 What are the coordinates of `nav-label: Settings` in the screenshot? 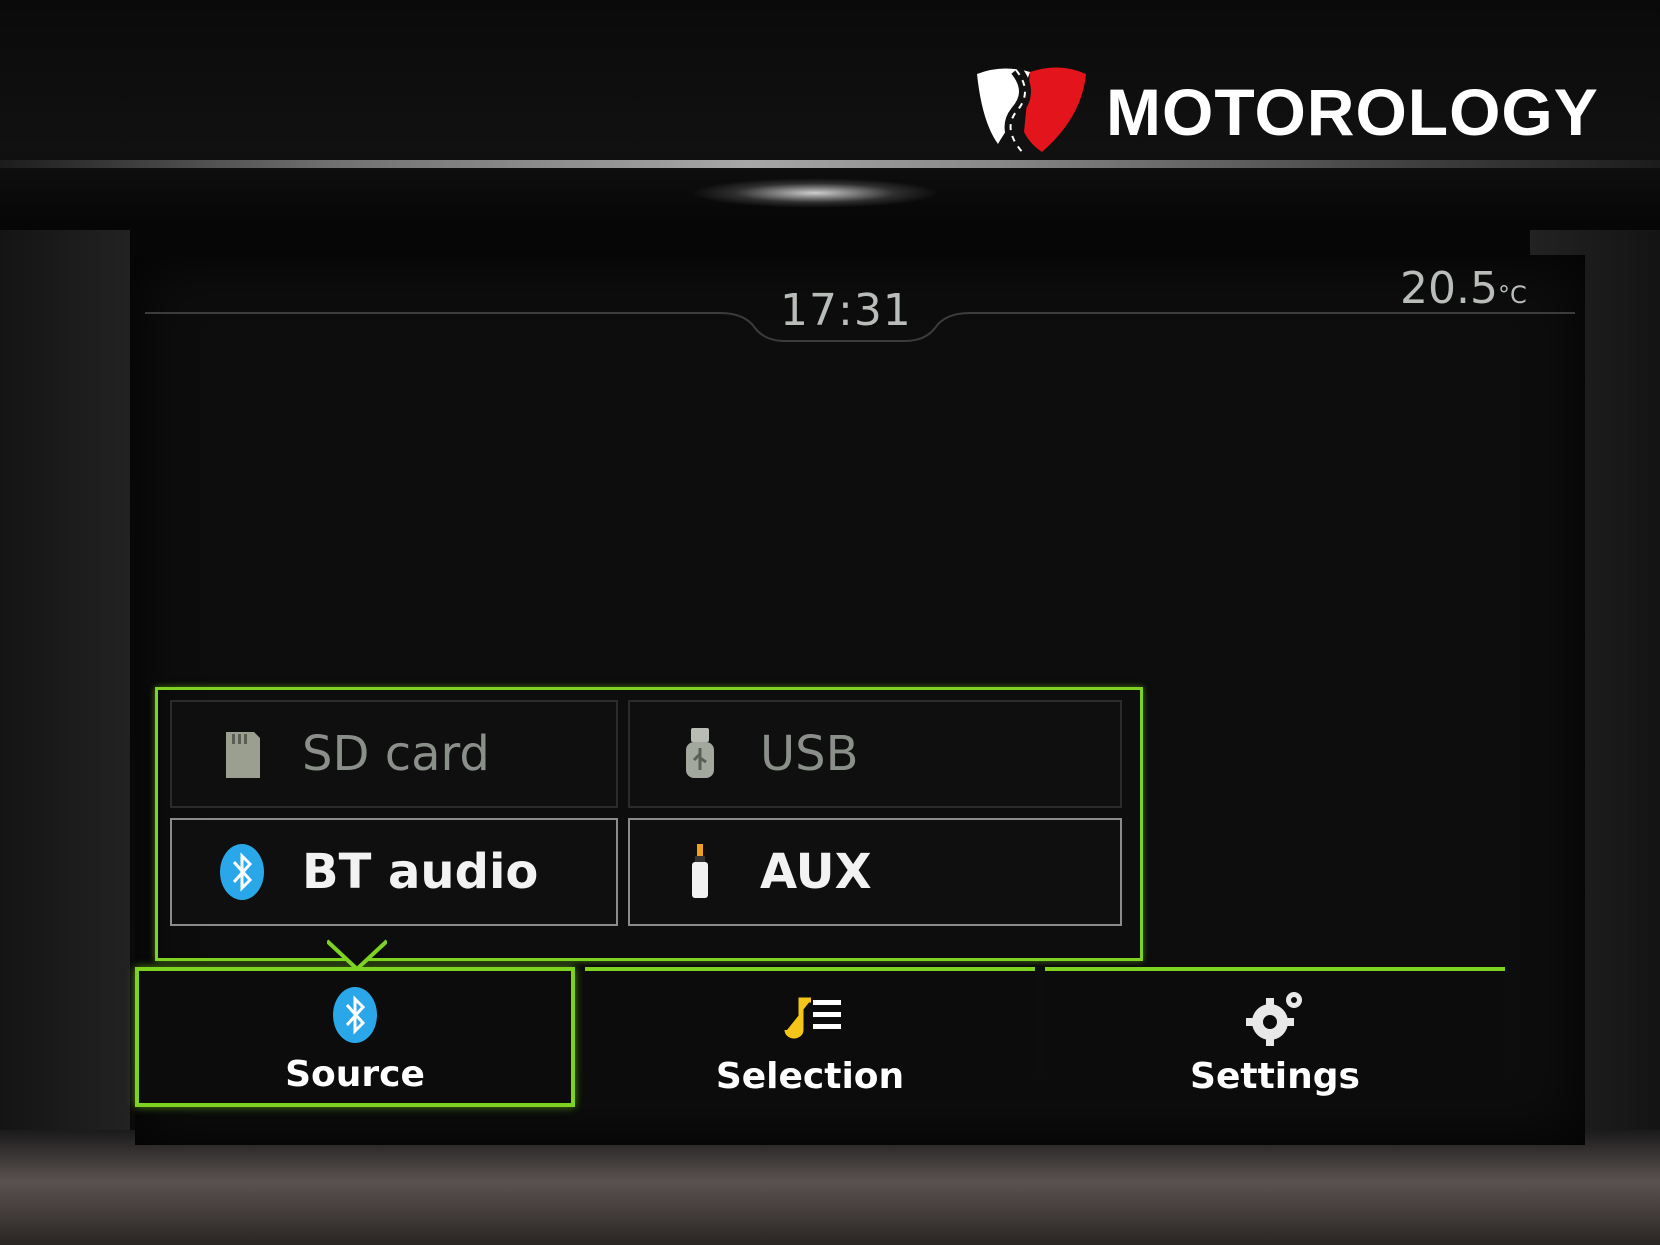 It's located at (1275, 1076).